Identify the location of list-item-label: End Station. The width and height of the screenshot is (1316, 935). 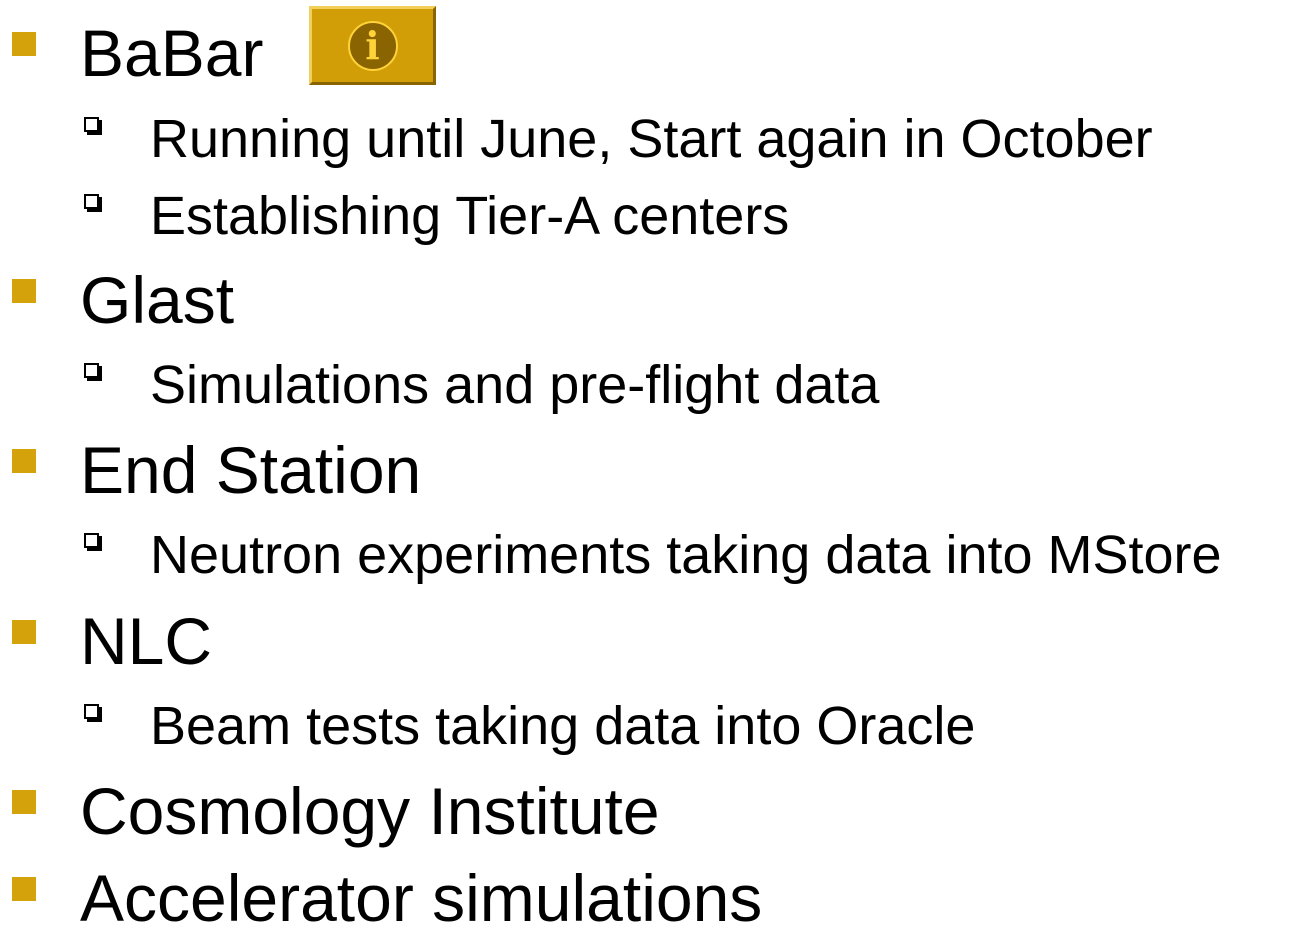
(251, 470).